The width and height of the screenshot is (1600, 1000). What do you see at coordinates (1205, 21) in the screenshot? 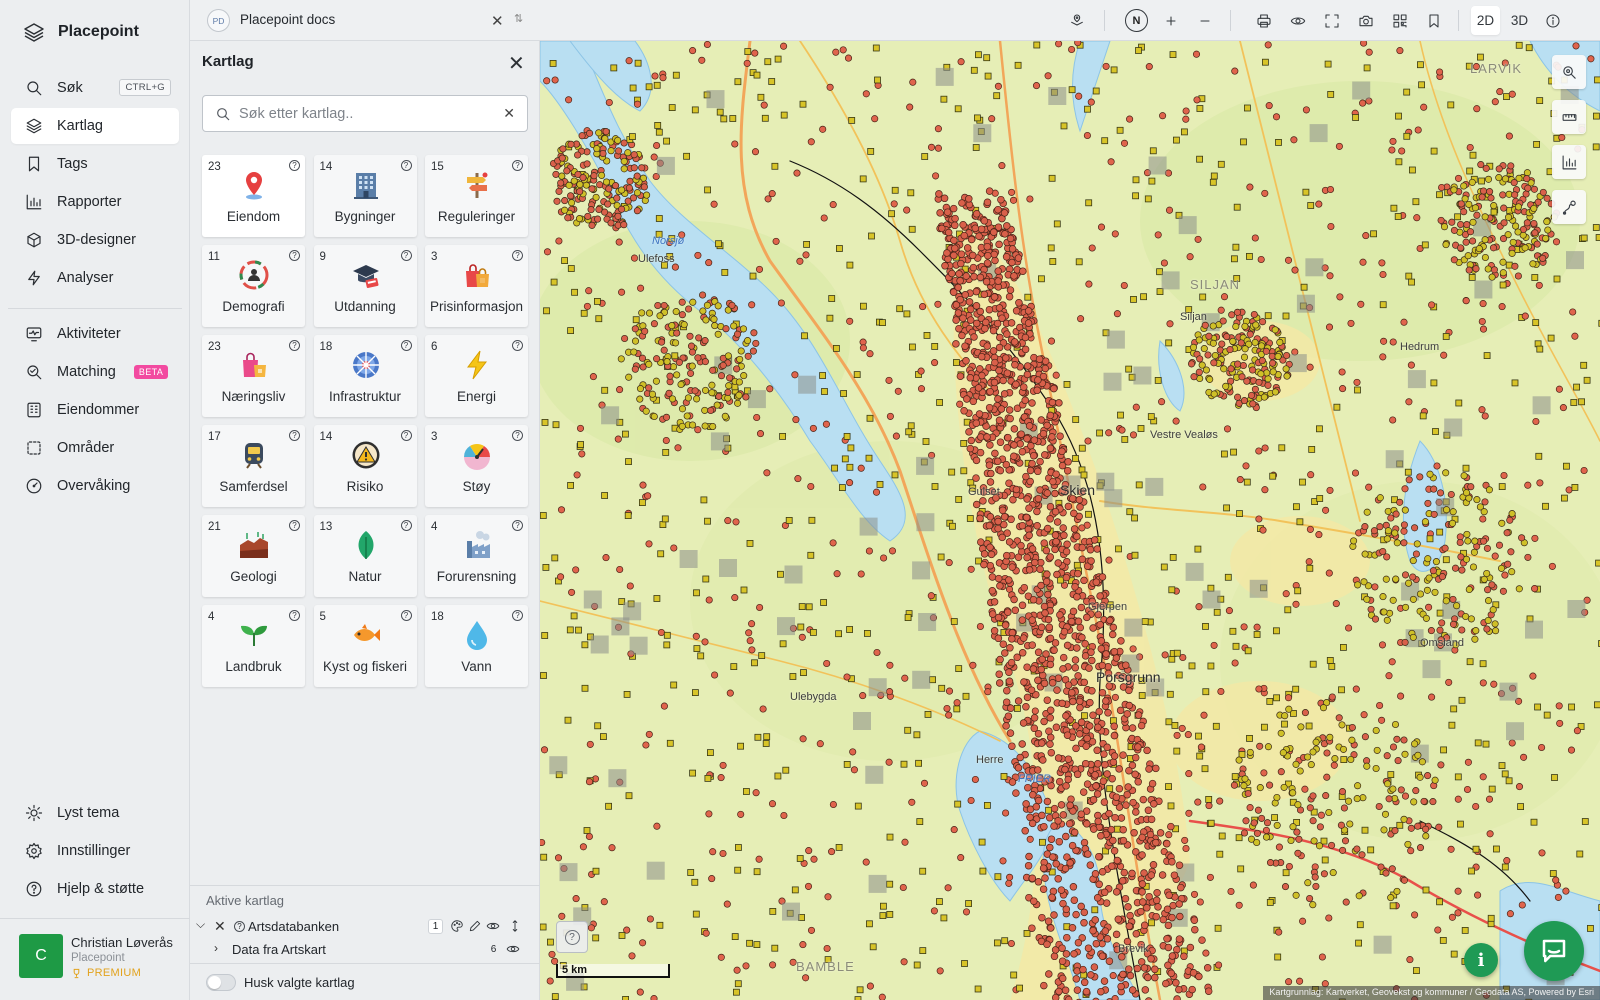
I see `zoom-out-button` at bounding box center [1205, 21].